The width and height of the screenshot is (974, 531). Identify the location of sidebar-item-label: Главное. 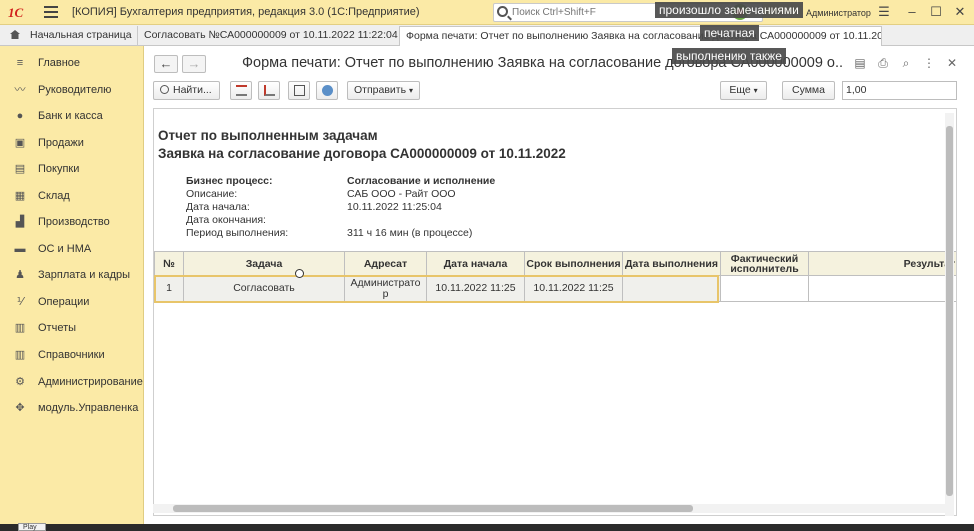
(59, 63).